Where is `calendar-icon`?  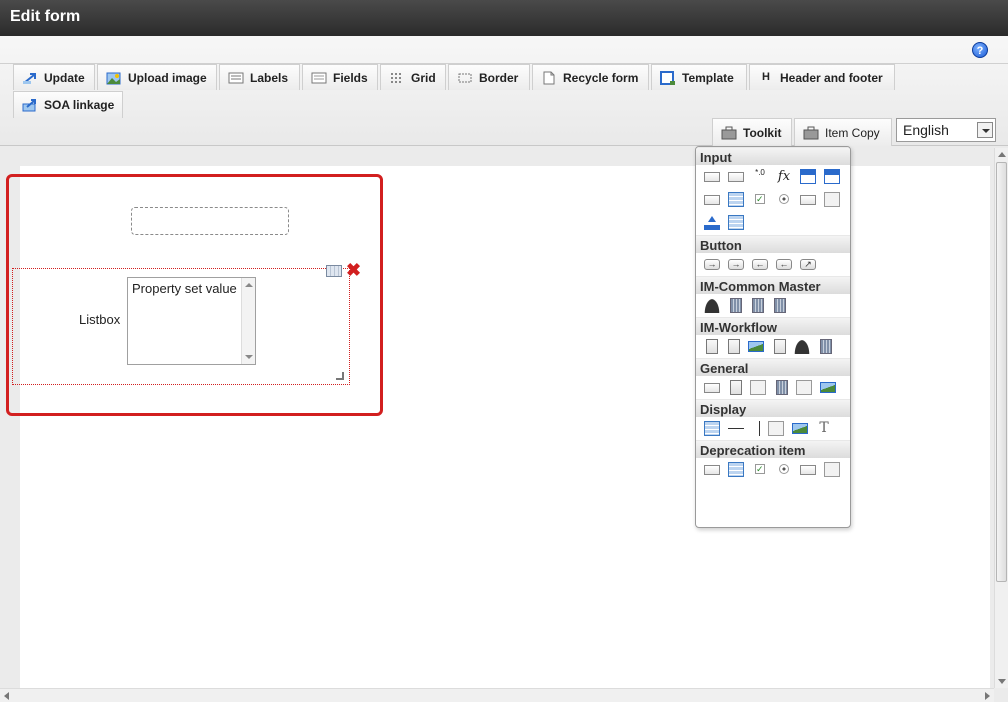 calendar-icon is located at coordinates (808, 176).